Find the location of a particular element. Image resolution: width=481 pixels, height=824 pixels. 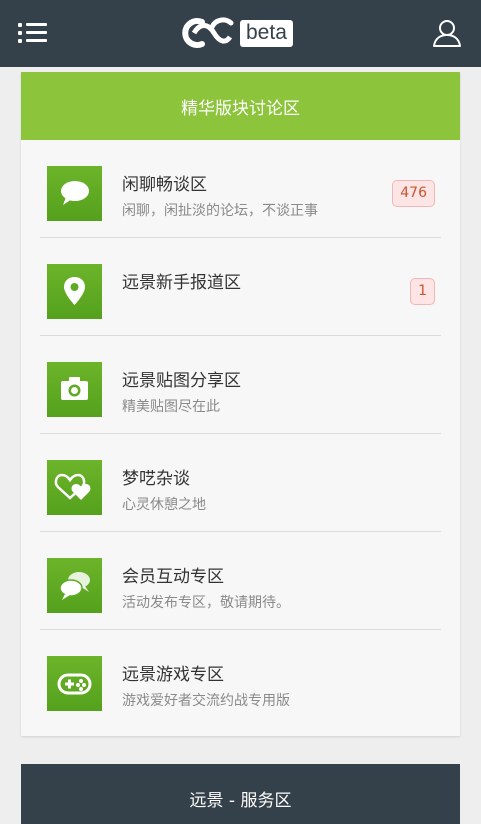

section-title: 精华版块讨论区 is located at coordinates (240, 106).